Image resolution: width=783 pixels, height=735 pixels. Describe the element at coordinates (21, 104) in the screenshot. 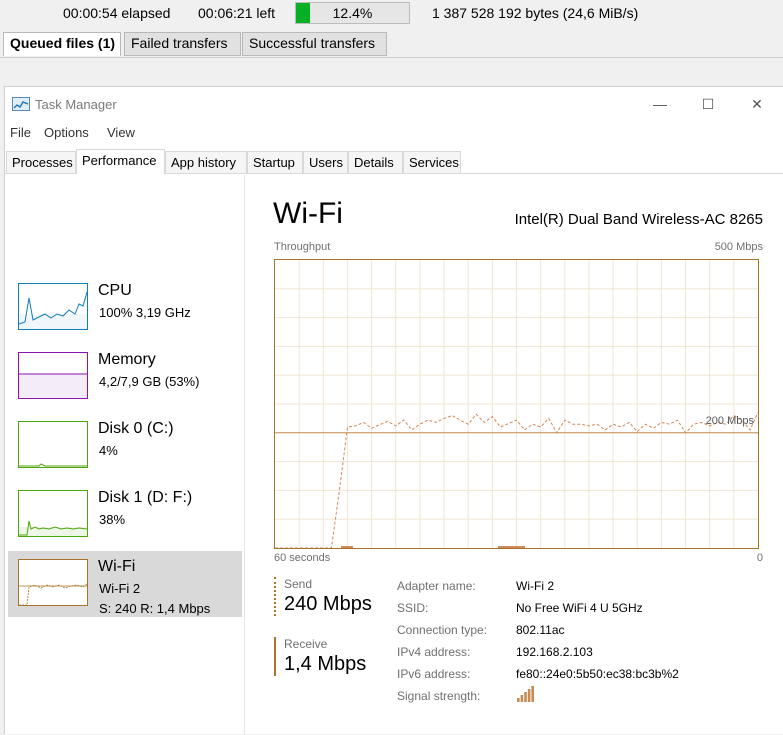

I see `task-manager-icon` at that location.